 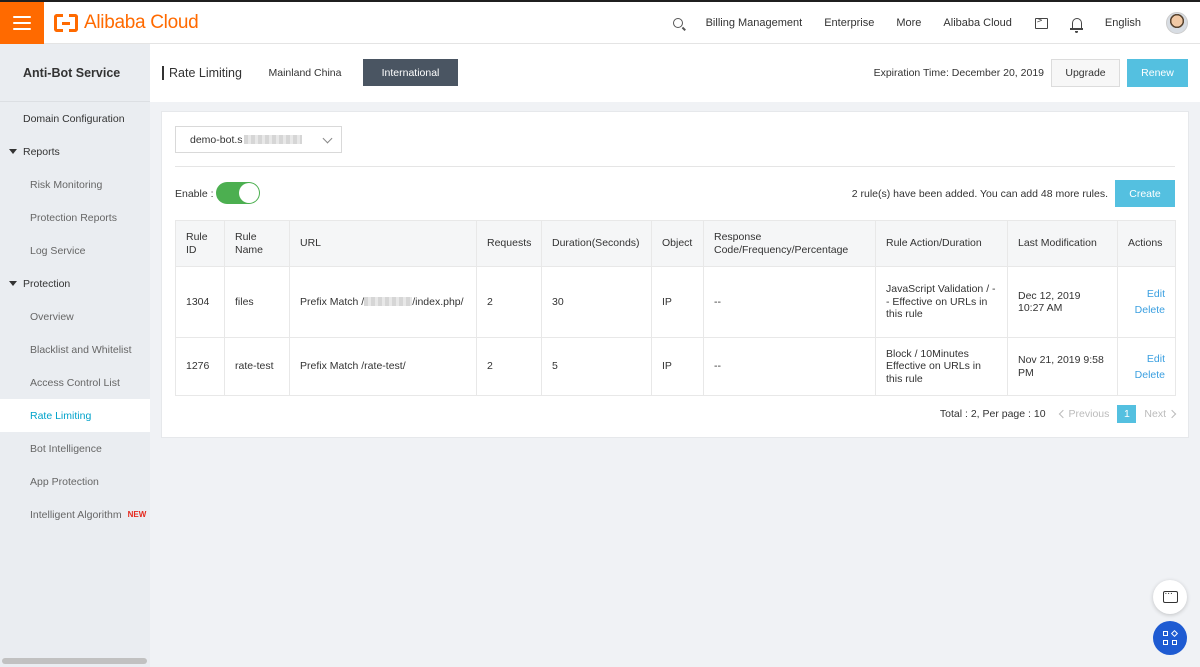 What do you see at coordinates (977, 23) in the screenshot?
I see `nav-alibaba-cloud: Alibaba Cloud` at bounding box center [977, 23].